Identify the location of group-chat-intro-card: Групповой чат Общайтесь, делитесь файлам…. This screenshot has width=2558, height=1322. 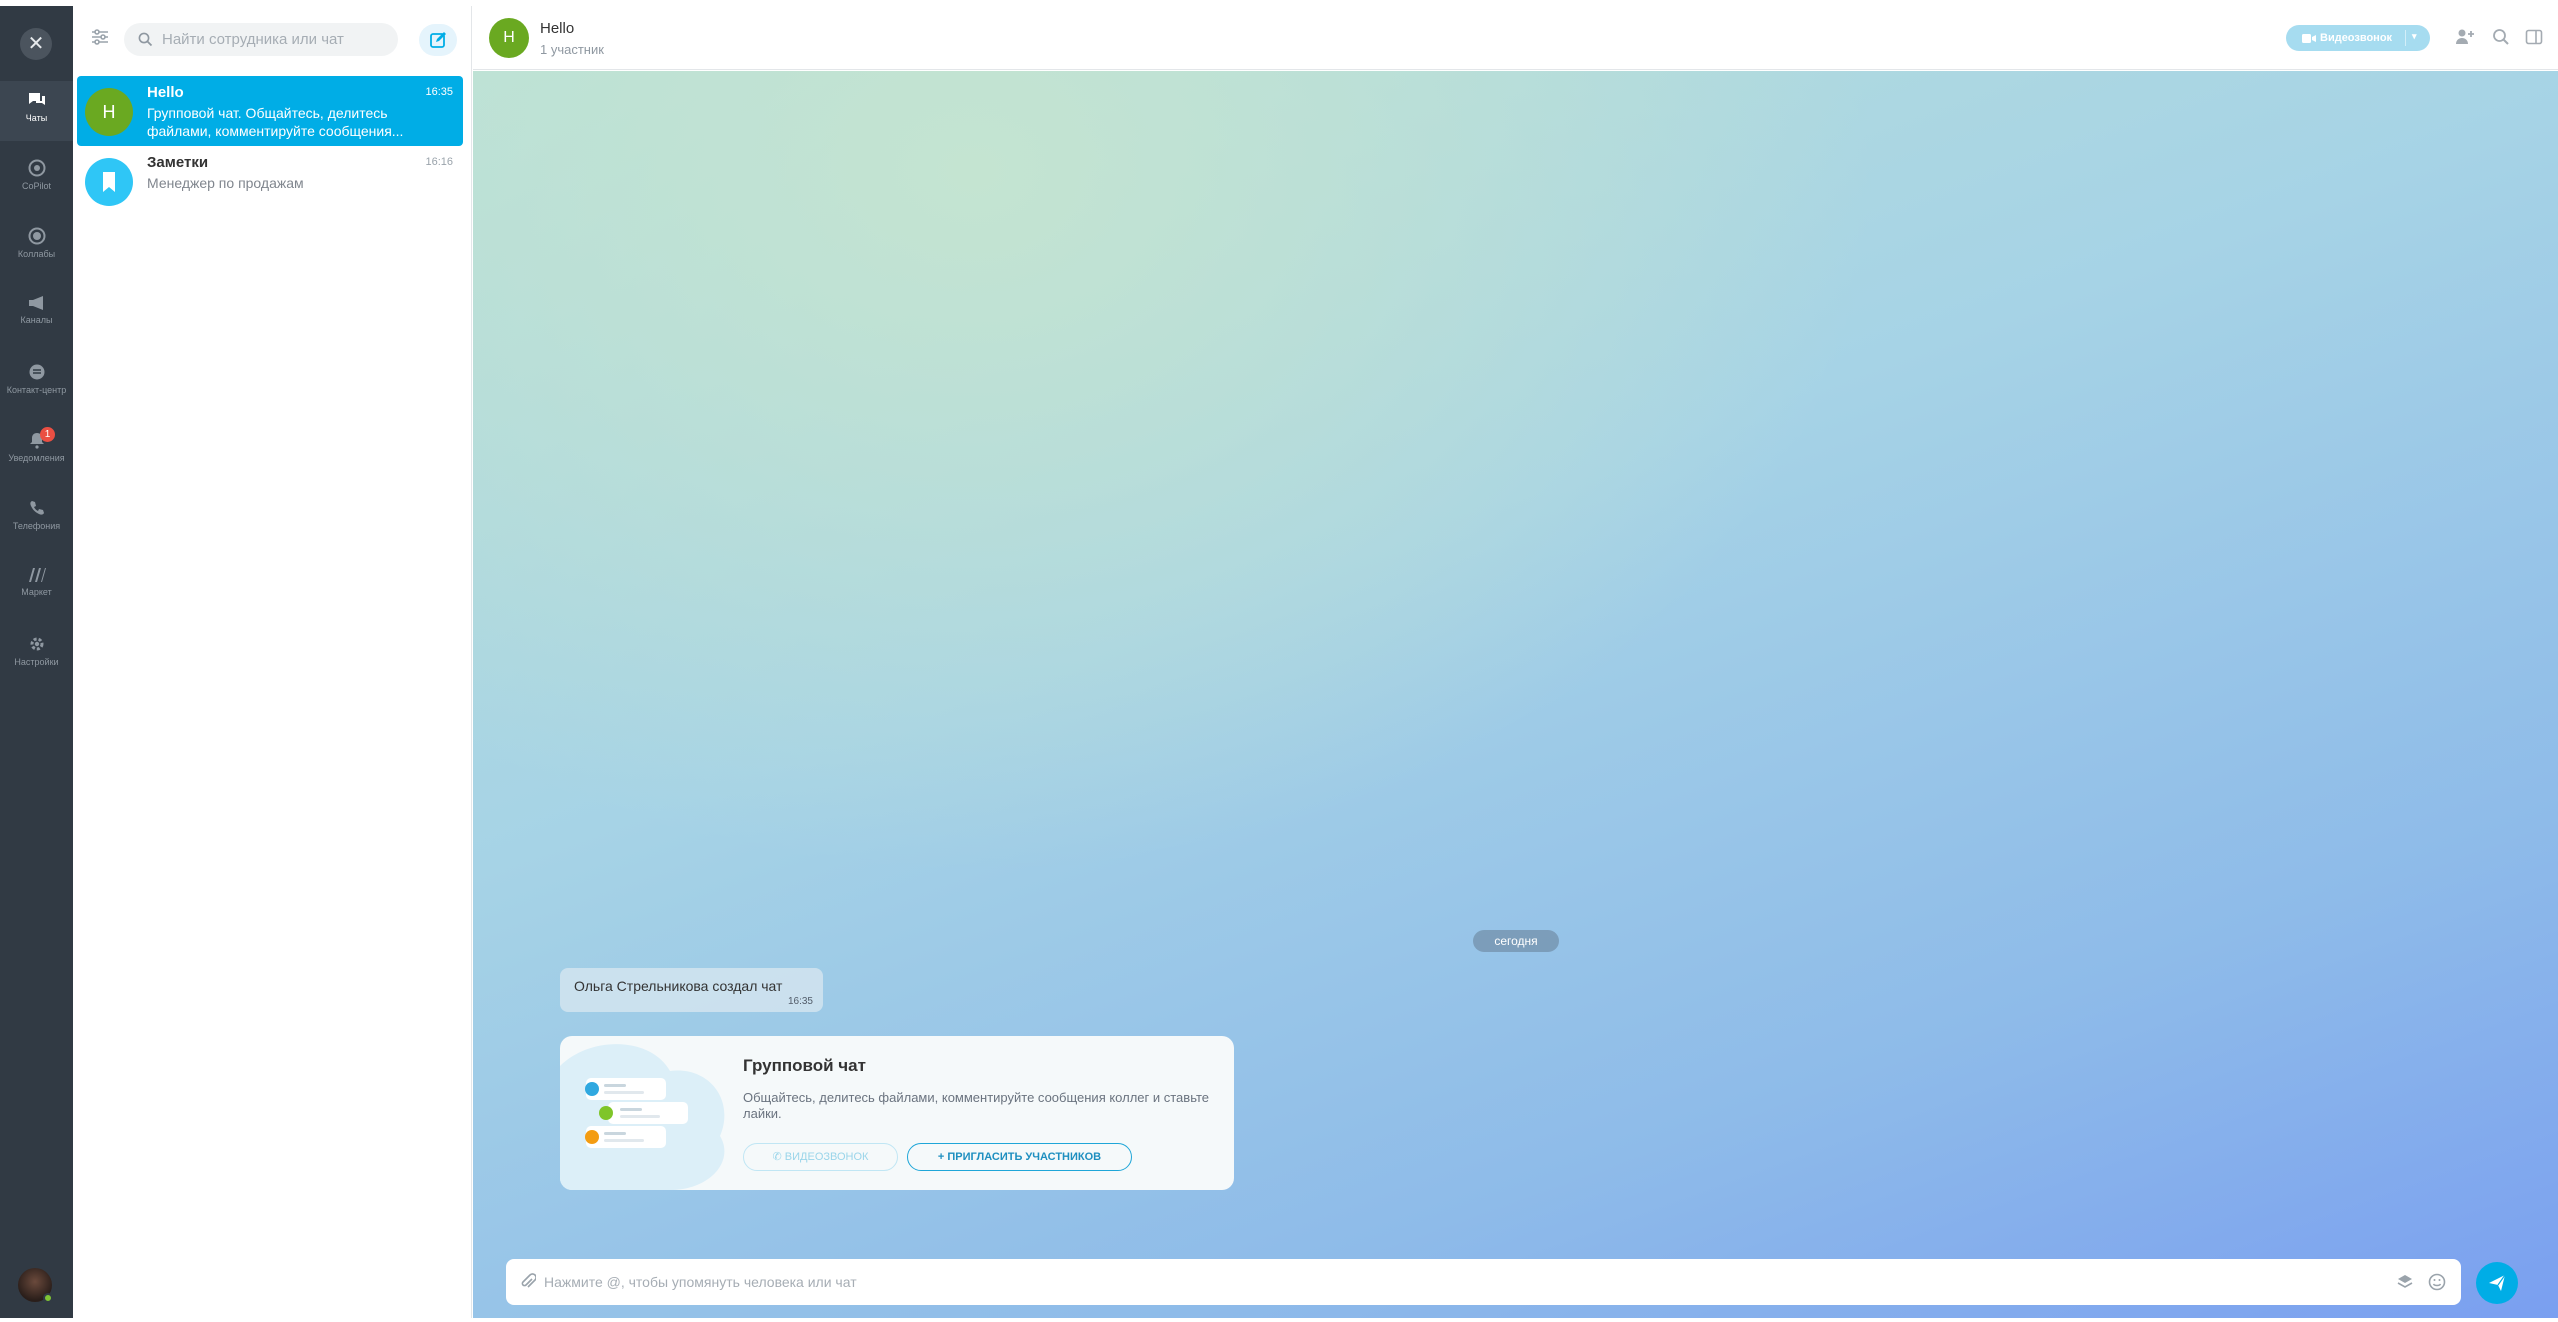
(897, 1113).